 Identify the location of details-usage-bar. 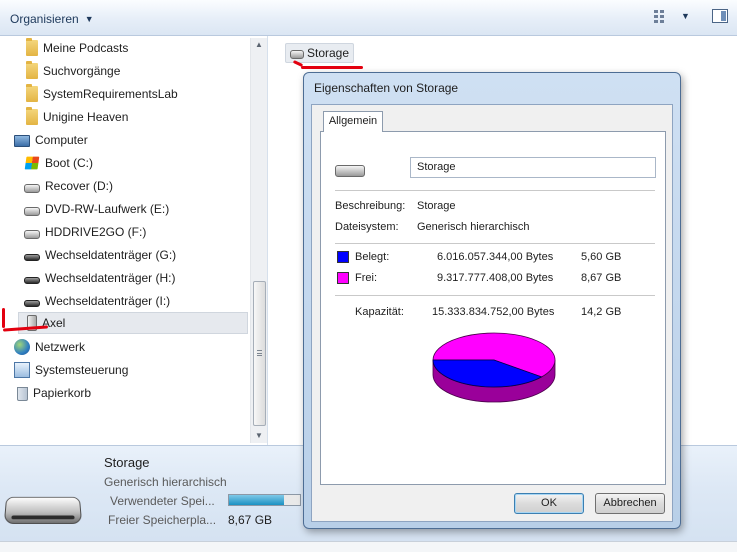
(264, 500).